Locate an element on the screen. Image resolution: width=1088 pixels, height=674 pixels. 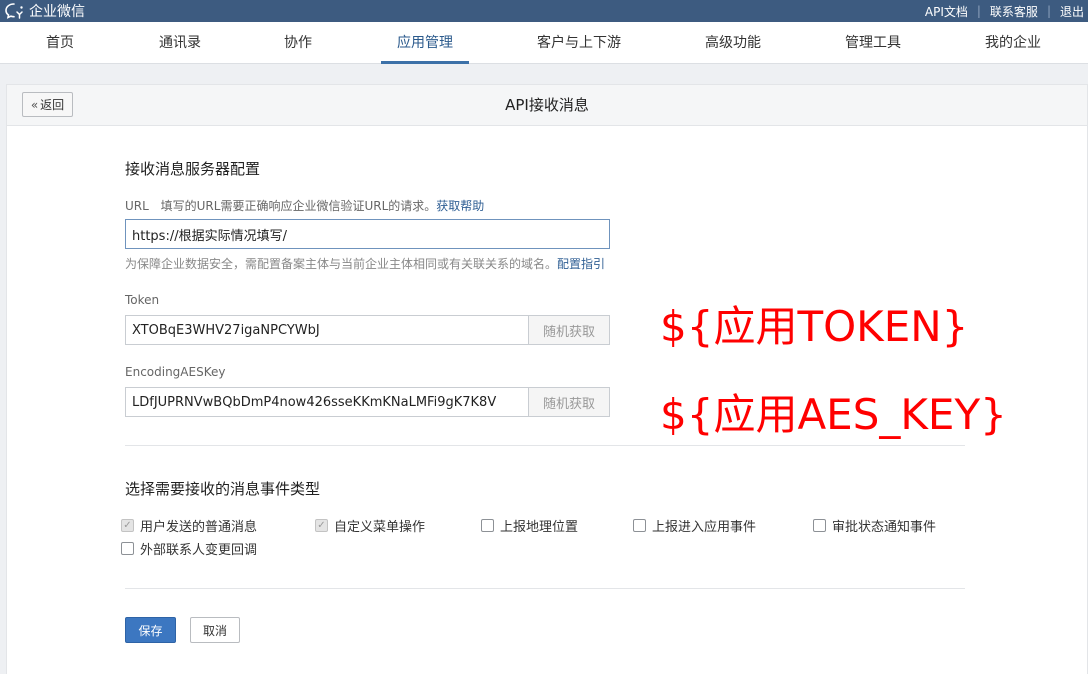
contact-support-link: 联系客服 is located at coordinates (1014, 11).